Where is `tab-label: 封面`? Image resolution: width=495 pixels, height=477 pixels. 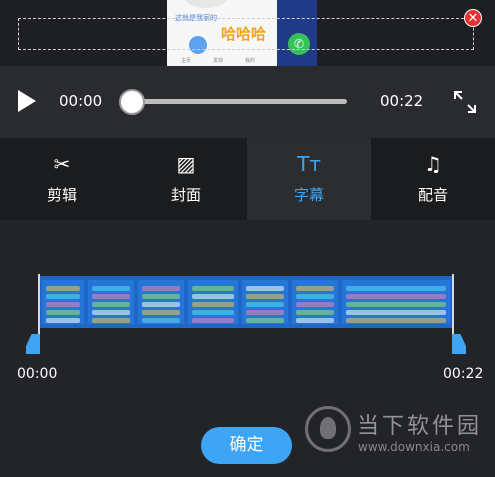
tab-label: 封面 is located at coordinates (185, 195).